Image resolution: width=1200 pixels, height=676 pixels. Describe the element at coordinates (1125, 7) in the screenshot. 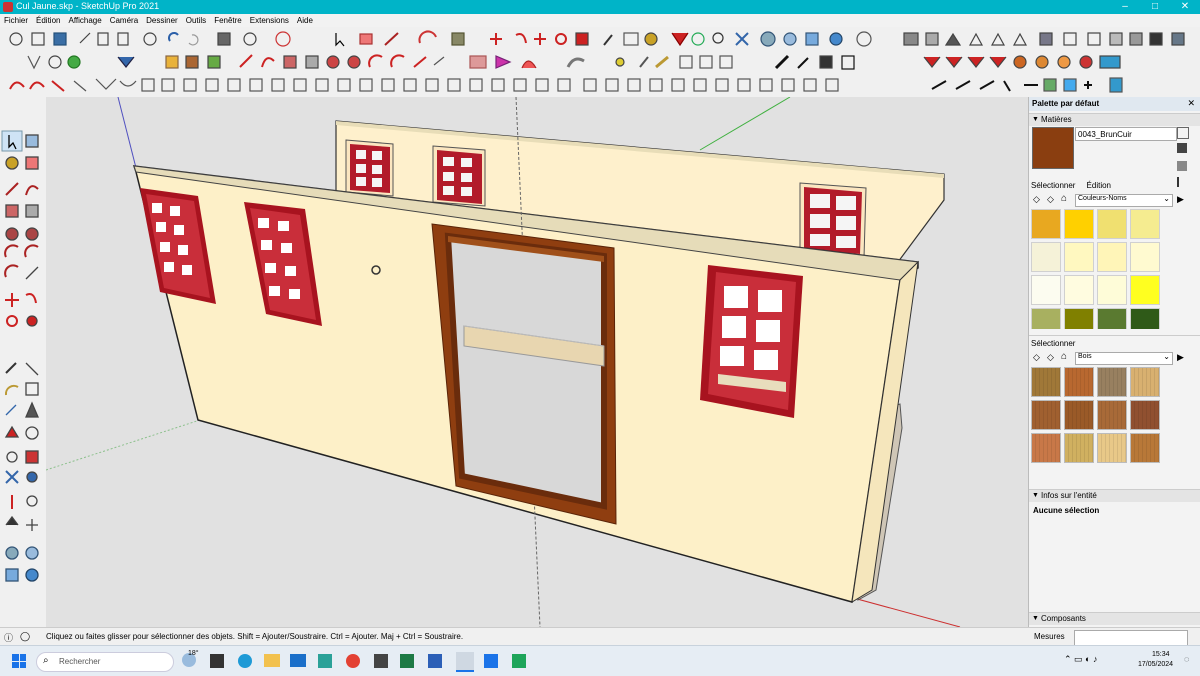

I see `minimize-button: –` at that location.